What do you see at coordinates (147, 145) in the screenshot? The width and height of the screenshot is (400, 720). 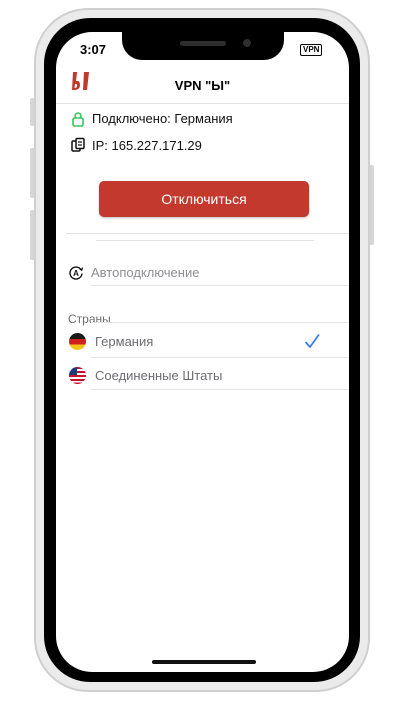 I see `ip-address: IP: 165.227.171.29` at bounding box center [147, 145].